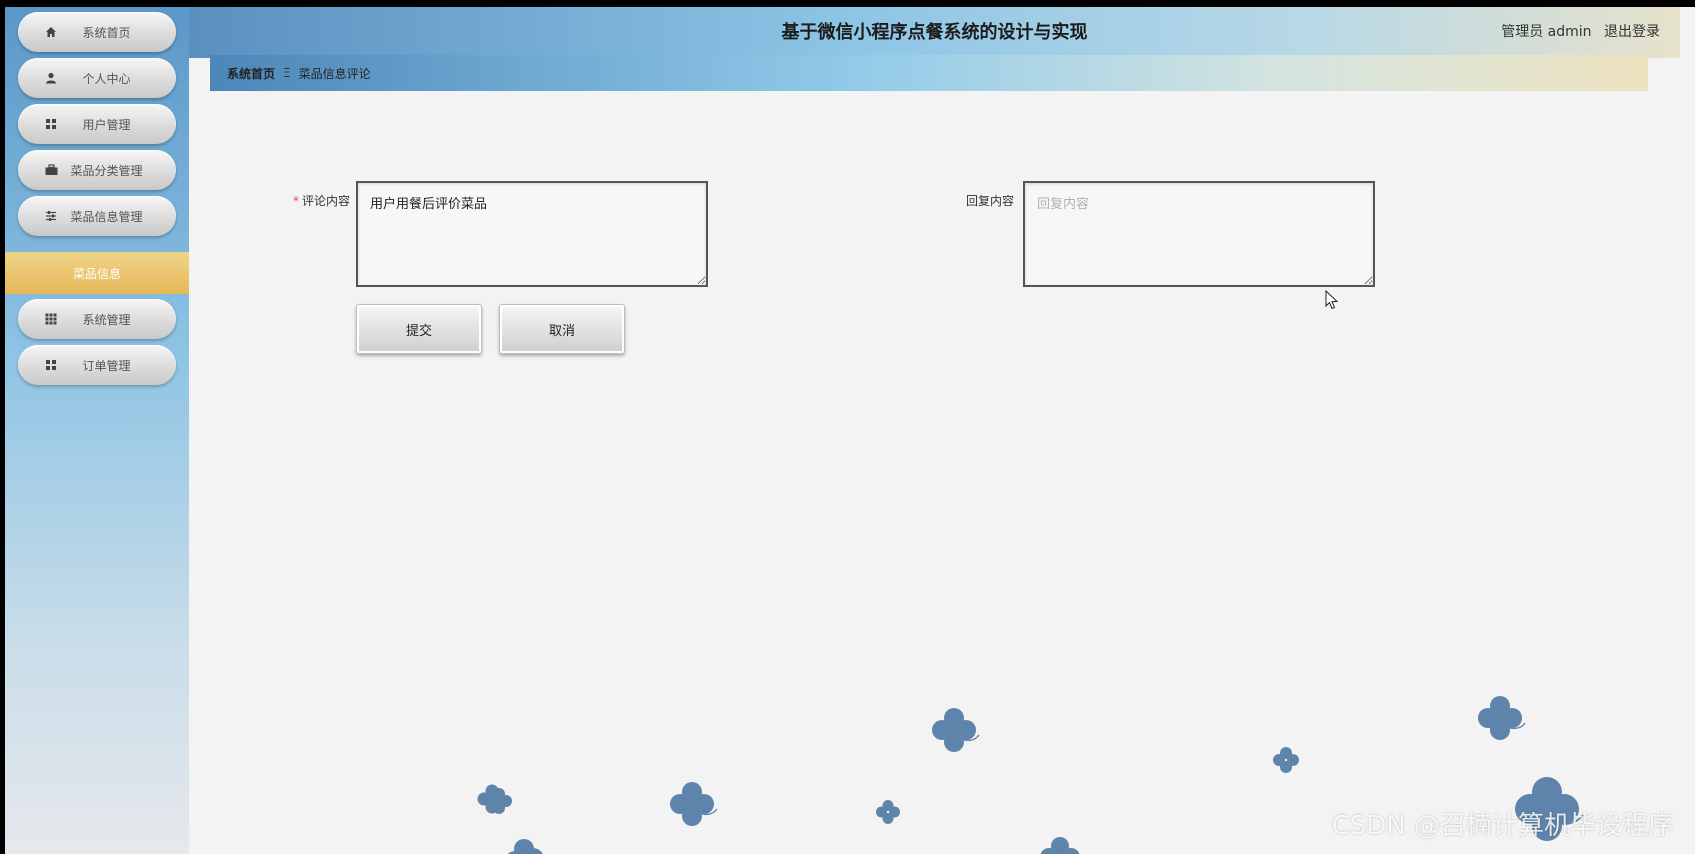 The image size is (1695, 854). I want to click on sidebar-item-home: 系统首页, so click(97, 32).